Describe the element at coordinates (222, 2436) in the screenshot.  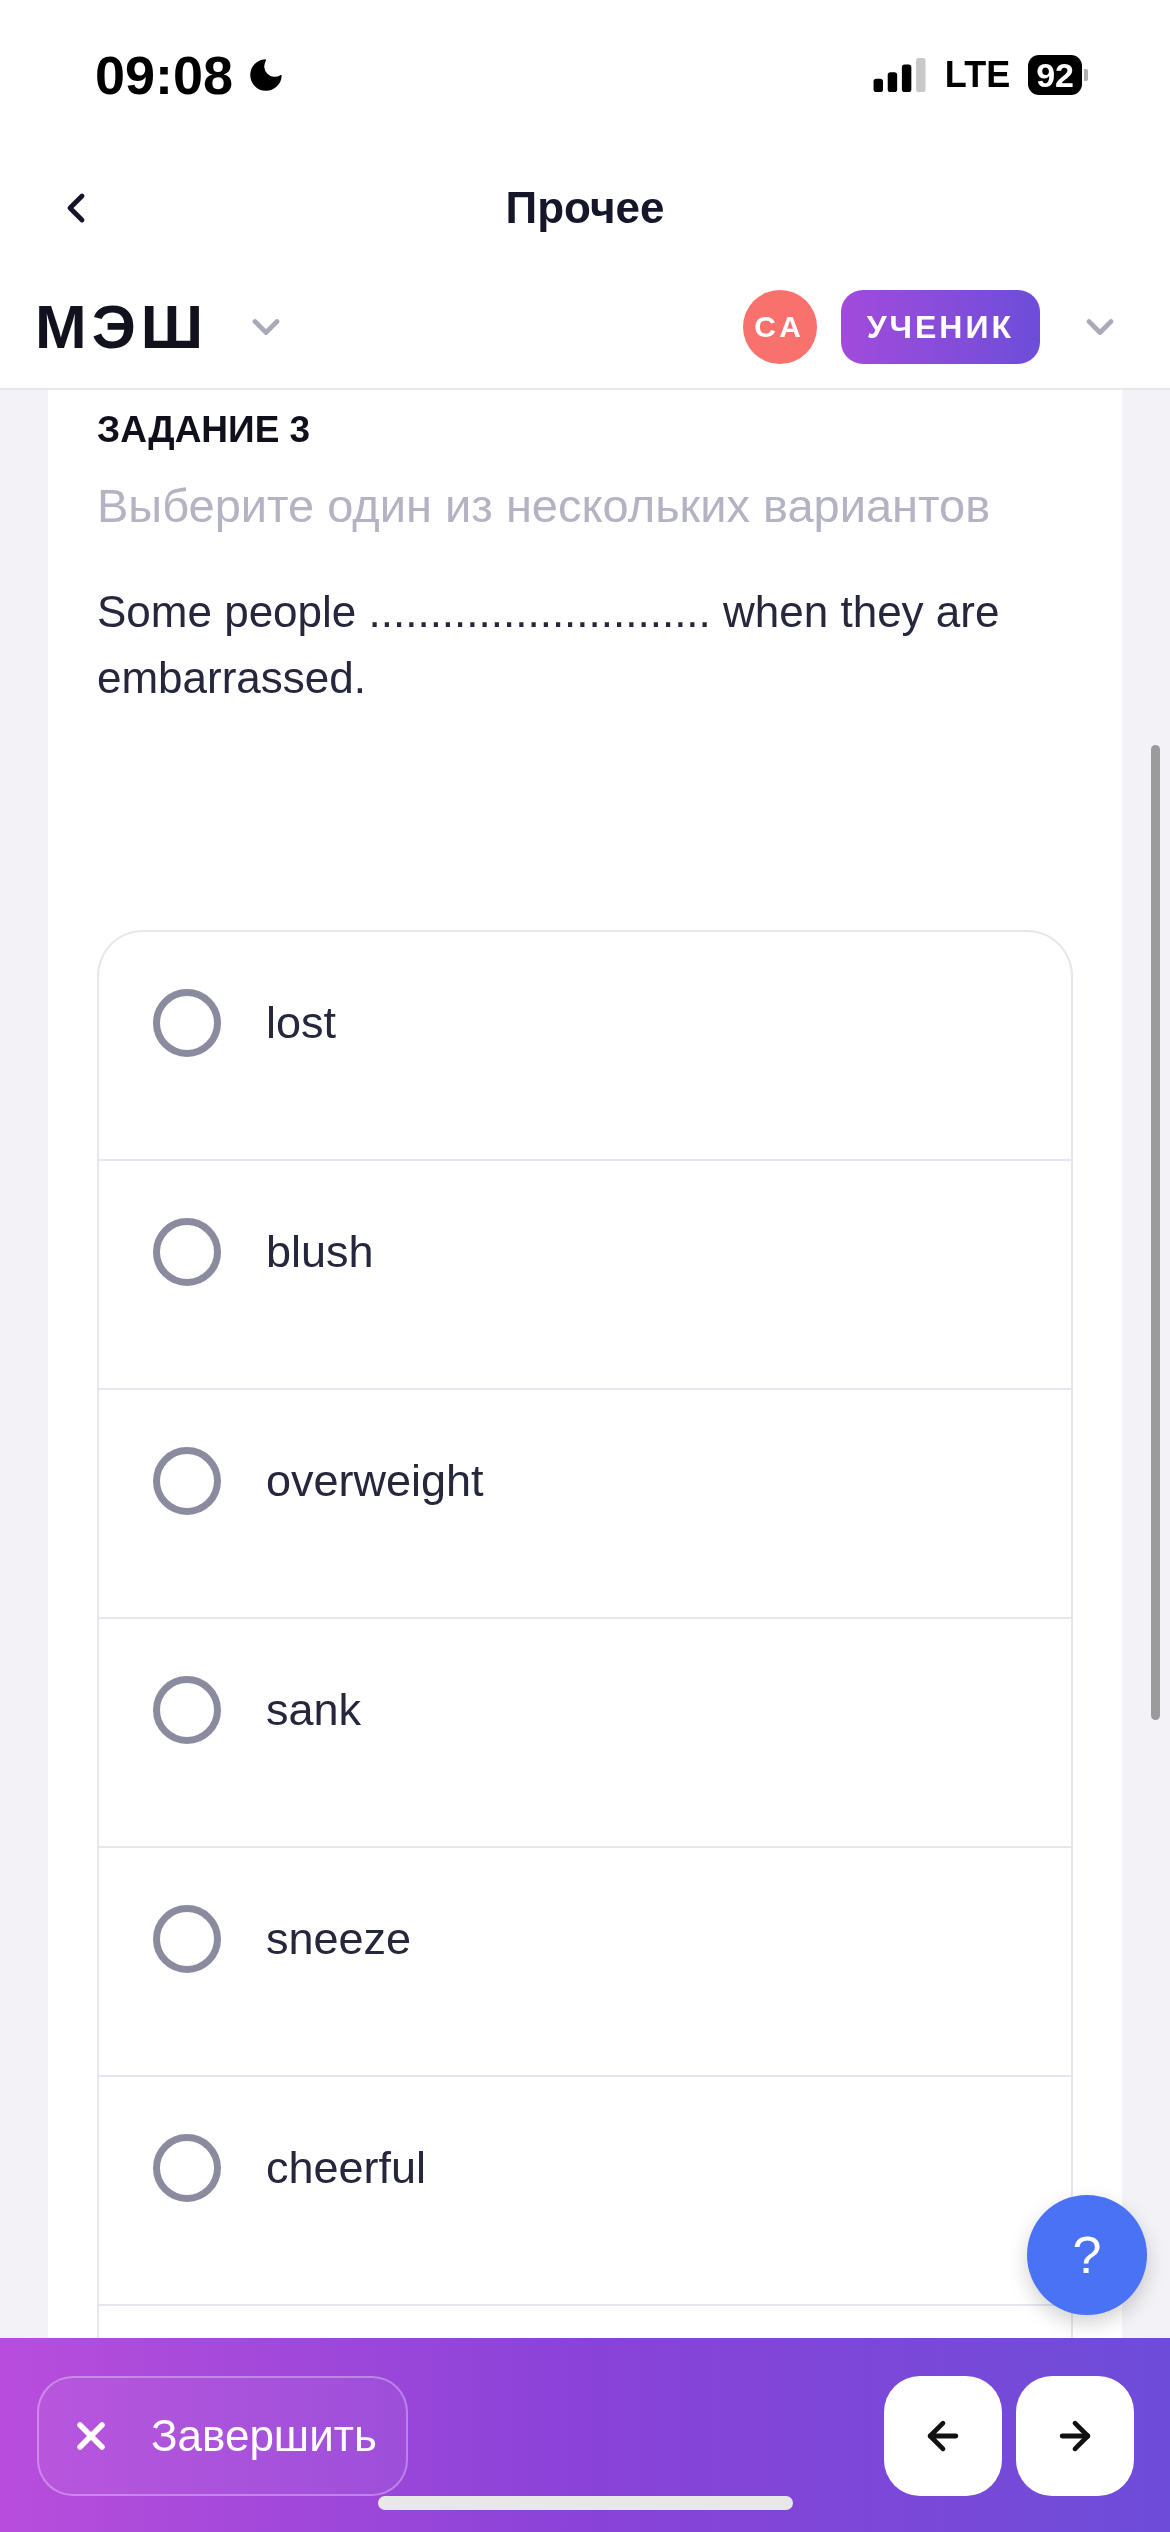
I see `finish-button: Завершить` at that location.